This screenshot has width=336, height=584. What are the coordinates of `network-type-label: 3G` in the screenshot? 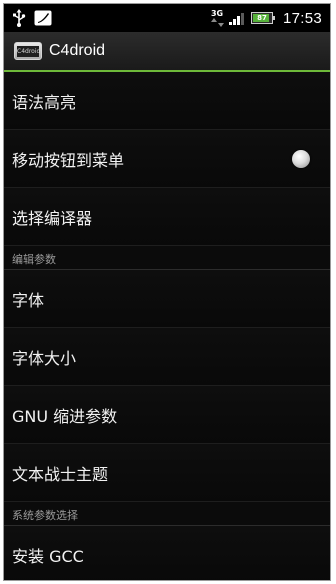 It's located at (217, 13).